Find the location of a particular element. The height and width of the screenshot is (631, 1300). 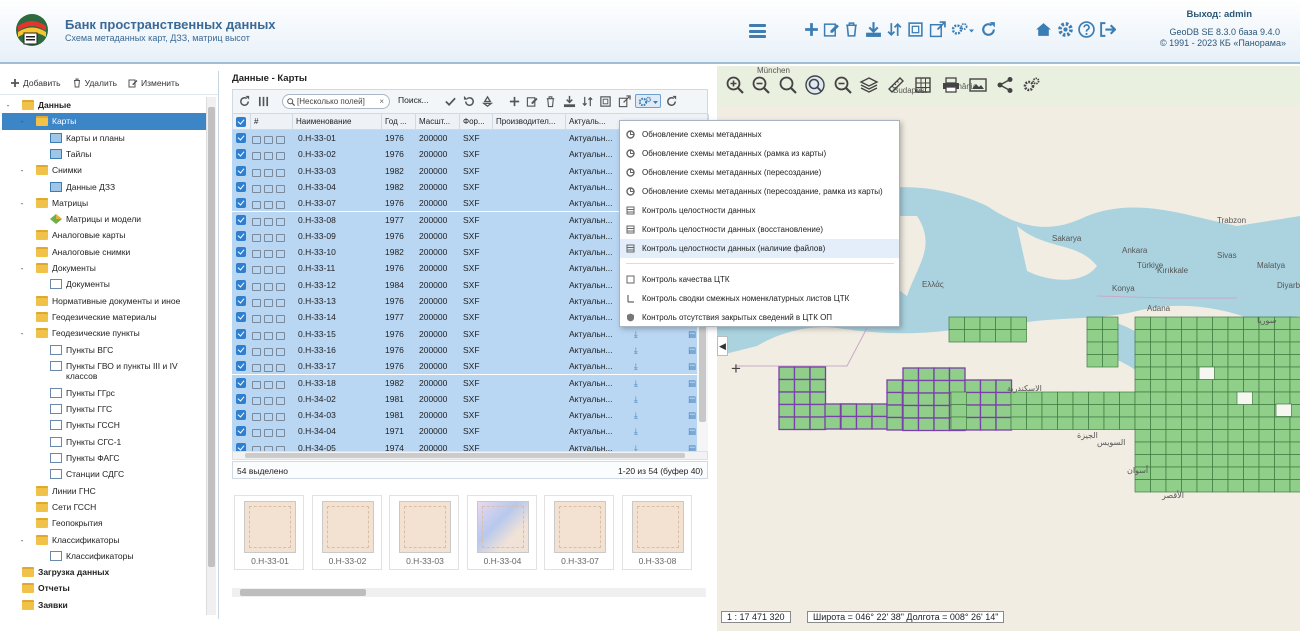

add-record-icon is located at coordinates (514, 101).